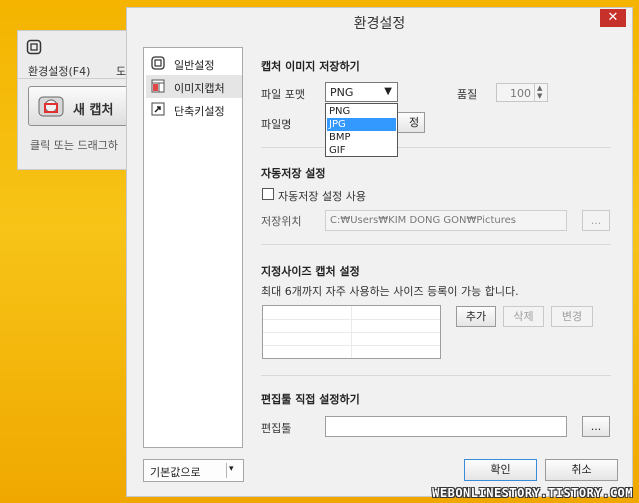  What do you see at coordinates (51, 106) in the screenshot?
I see `capture-camera-icon` at bounding box center [51, 106].